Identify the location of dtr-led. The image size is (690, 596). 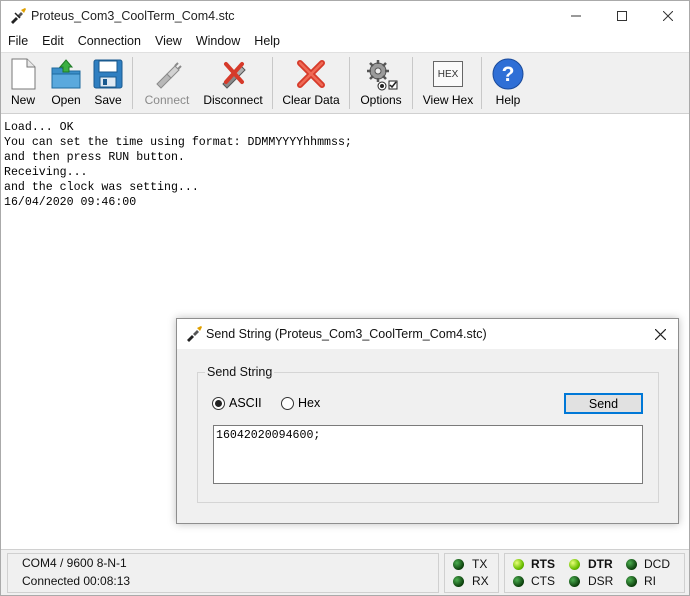
(574, 564).